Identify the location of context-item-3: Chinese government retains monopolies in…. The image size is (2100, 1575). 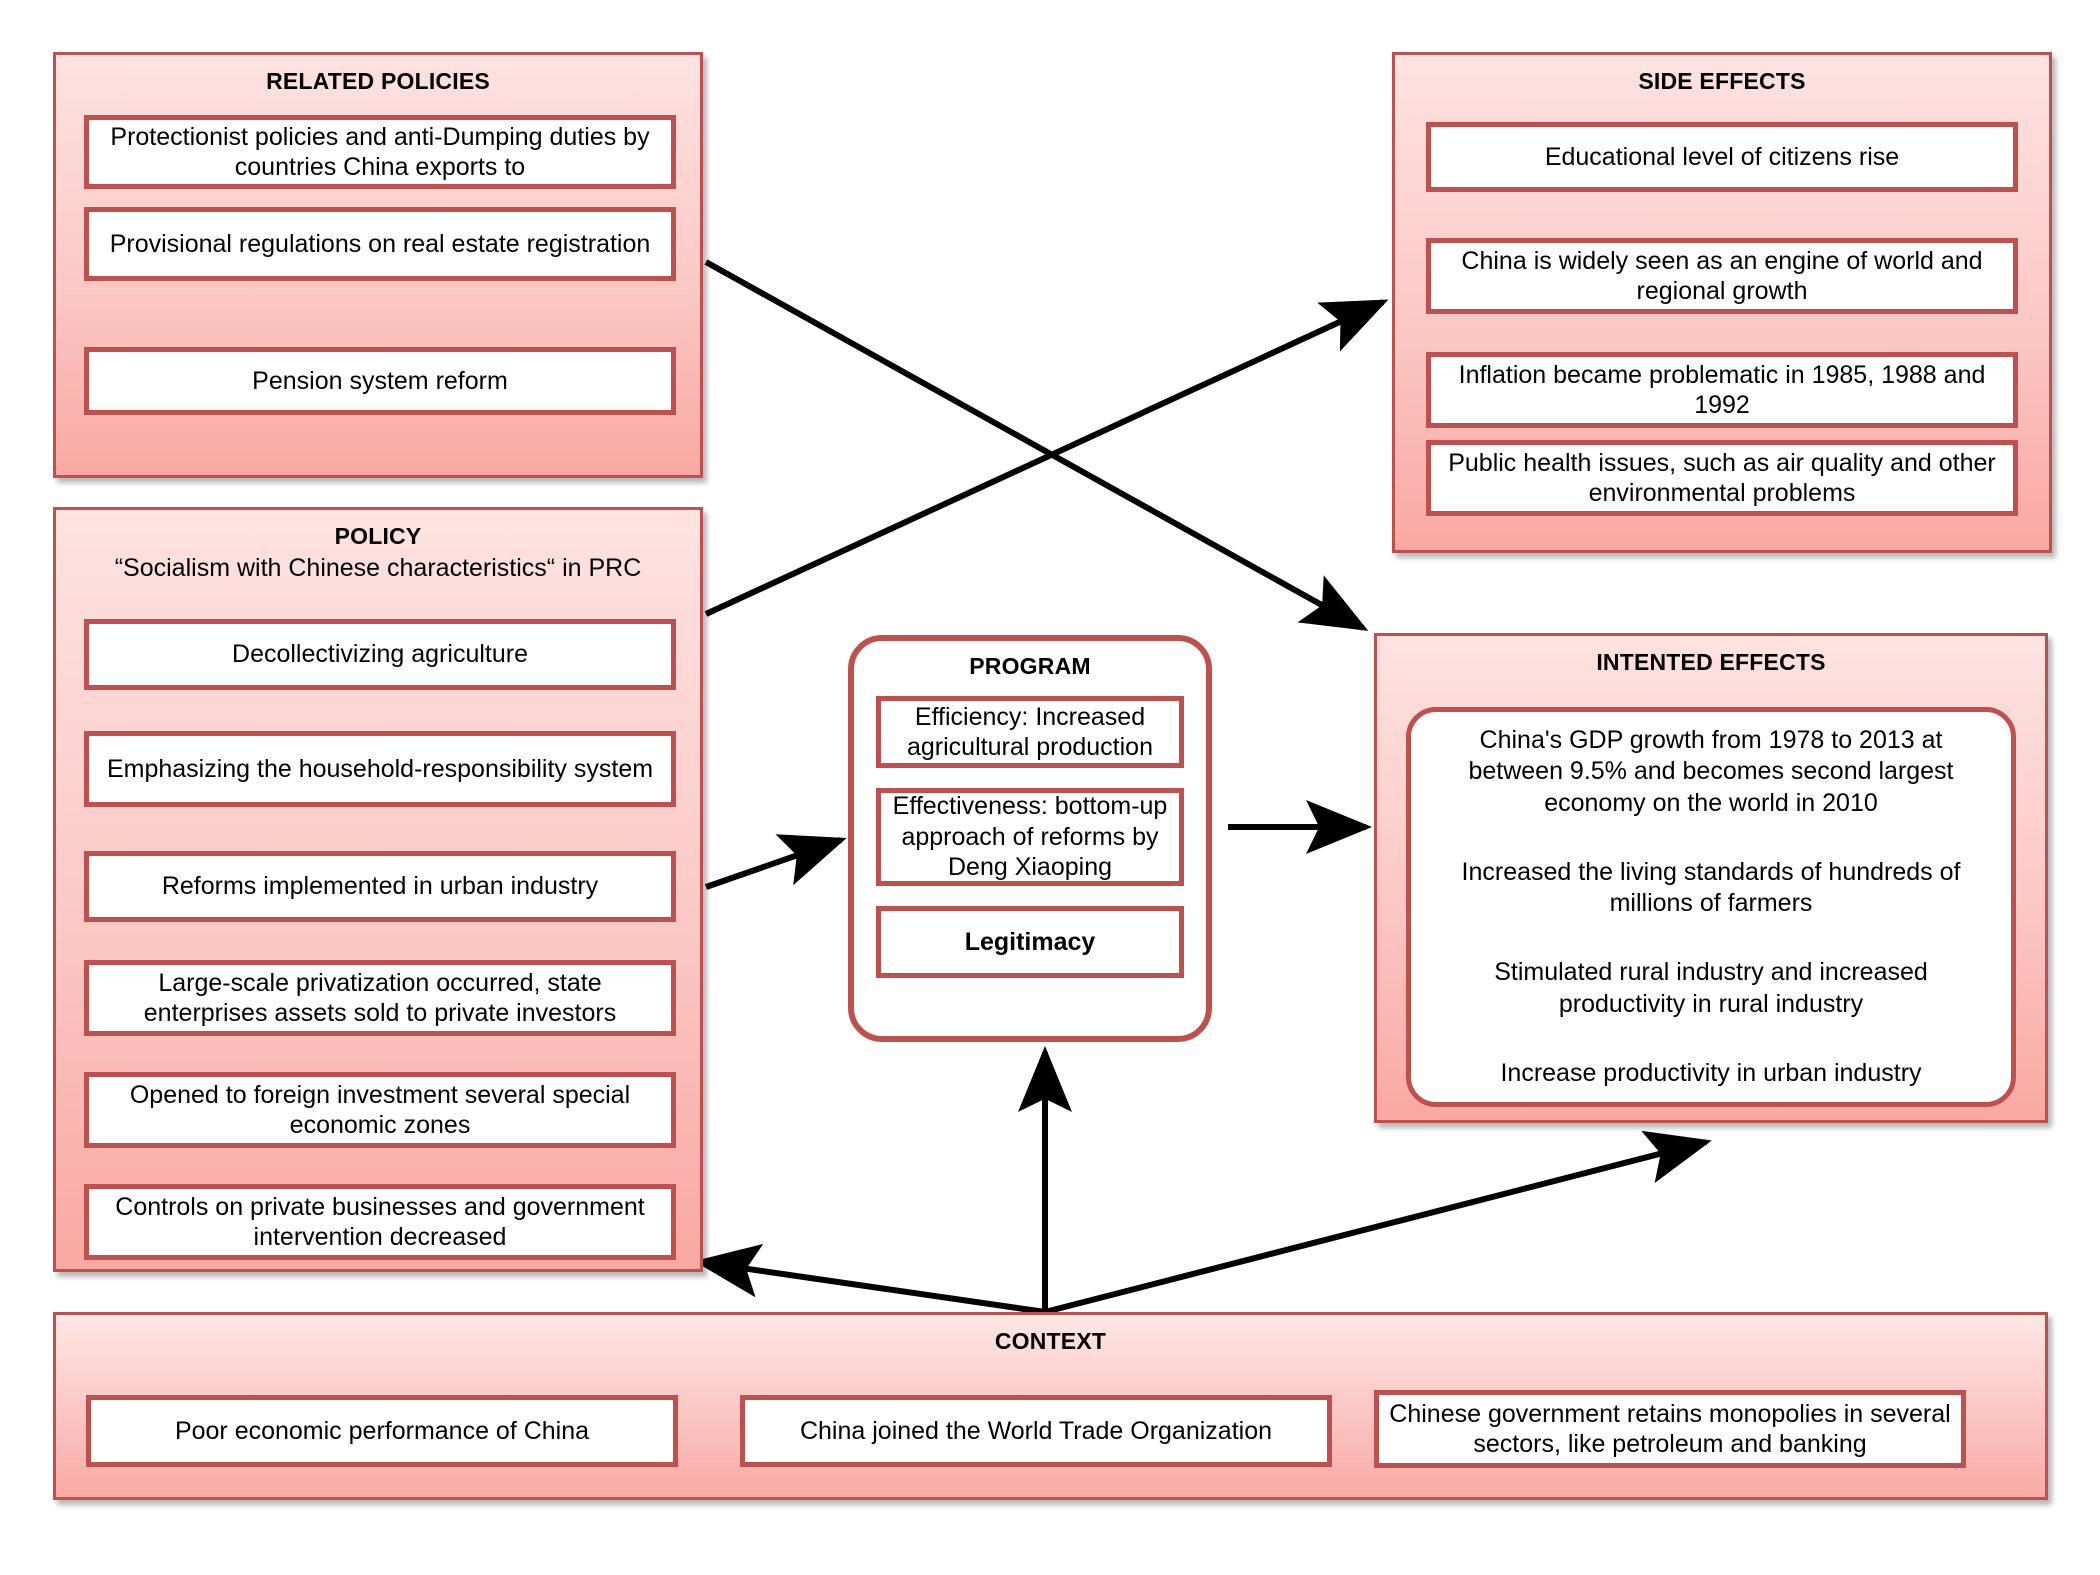
(1670, 1429).